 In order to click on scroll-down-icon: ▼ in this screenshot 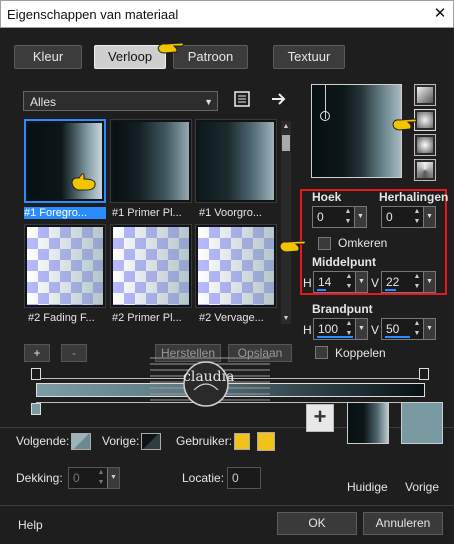, I will do `click(286, 318)`.